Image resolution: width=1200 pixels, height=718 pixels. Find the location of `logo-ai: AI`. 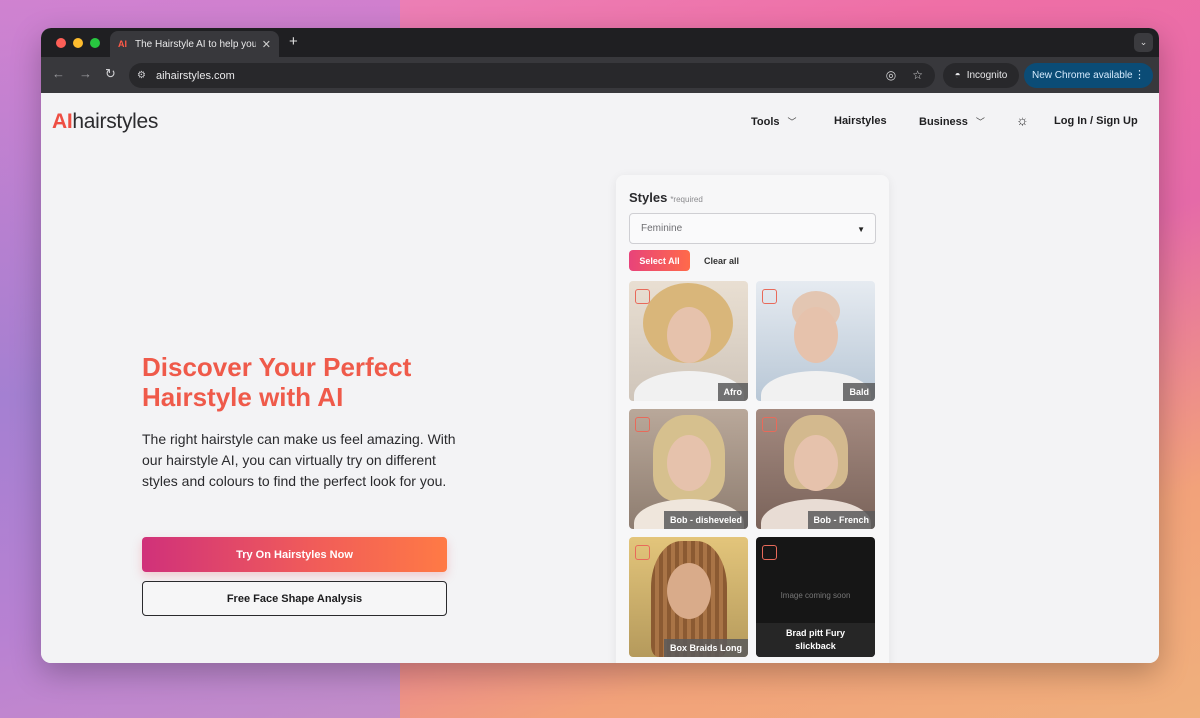

logo-ai: AI is located at coordinates (62, 121).